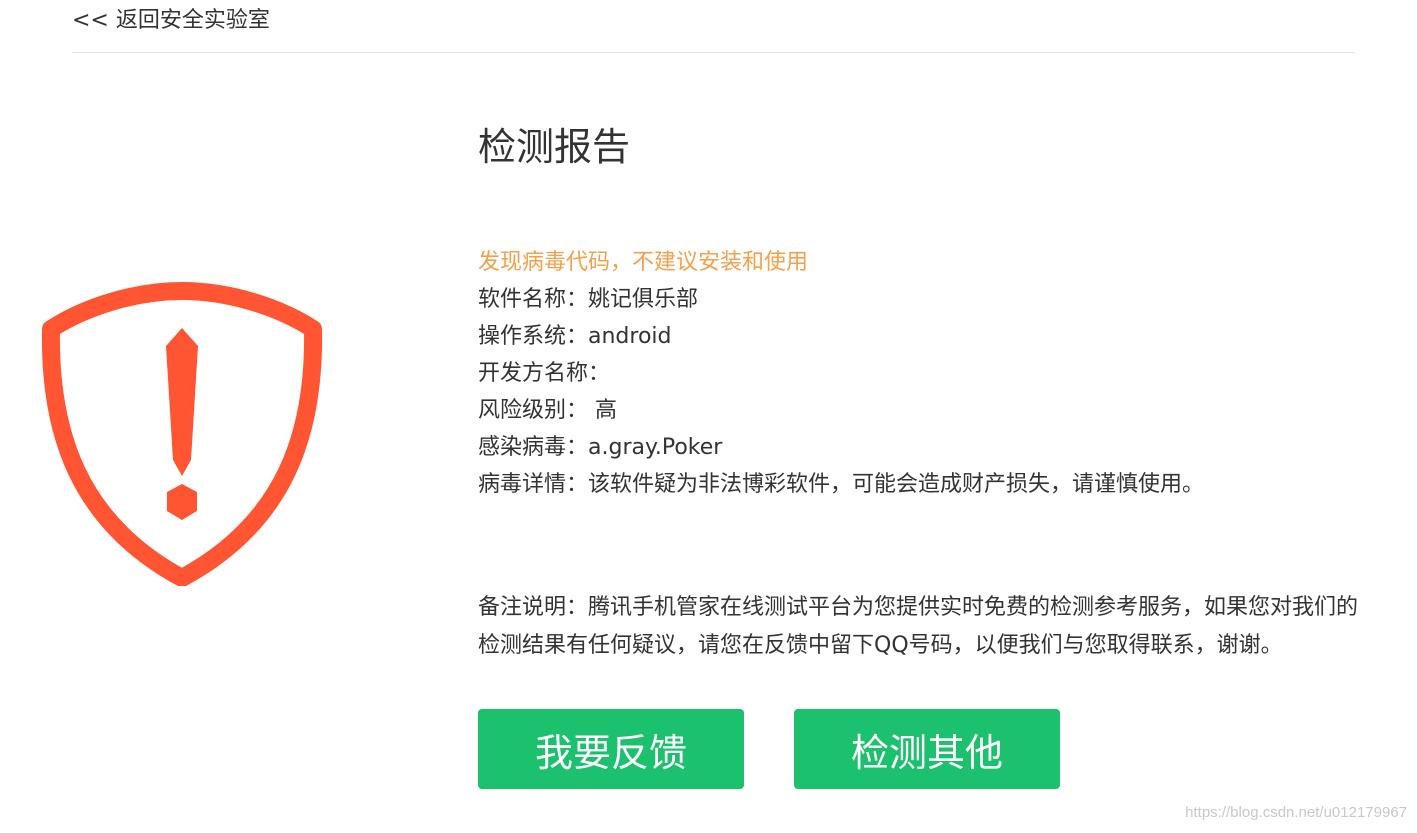 The height and width of the screenshot is (833, 1417). What do you see at coordinates (588, 299) in the screenshot?
I see `software-name: 软件名称：姚记俱乐部` at bounding box center [588, 299].